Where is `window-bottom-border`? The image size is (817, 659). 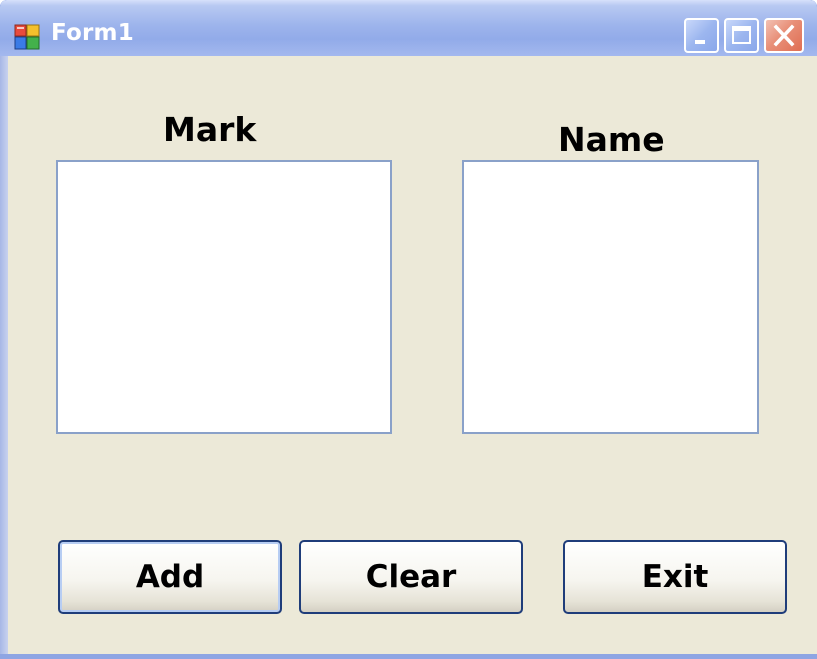
window-bottom-border is located at coordinates (408, 656).